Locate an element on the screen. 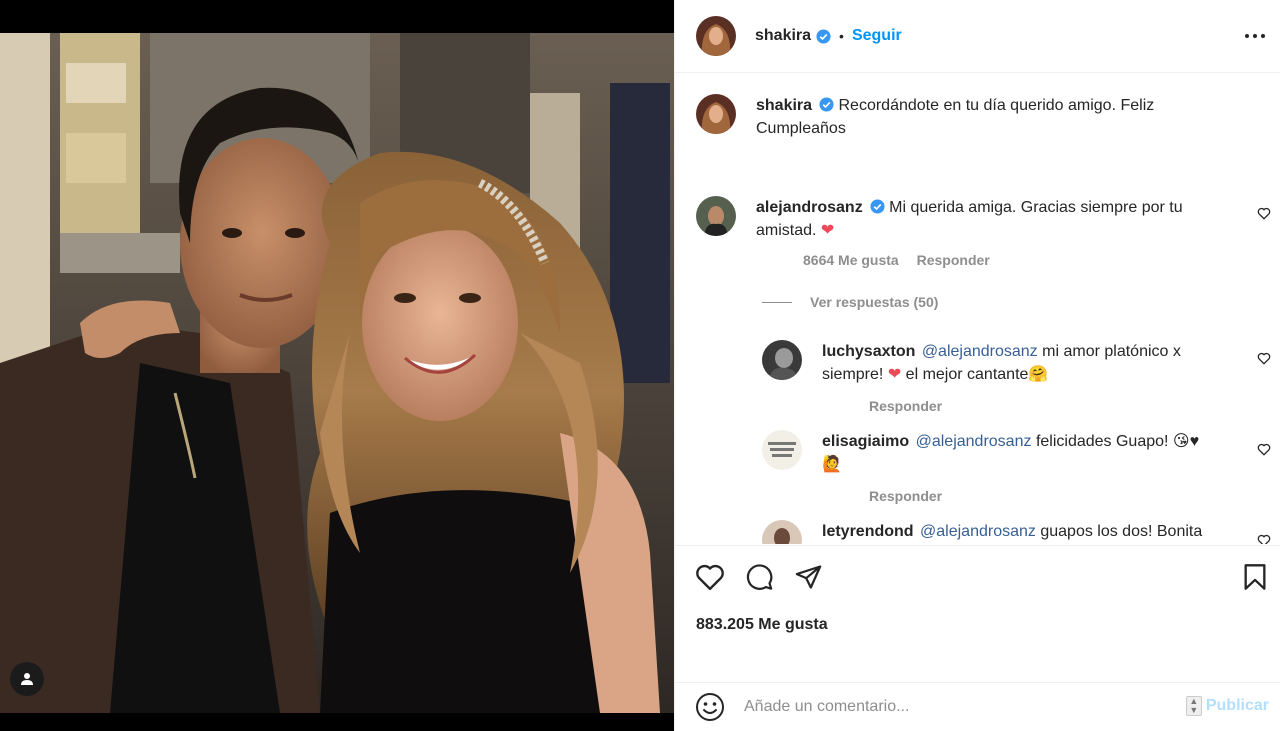 Image resolution: width=1280 pixels, height=731 pixels. post-header: shakira • Seguir is located at coordinates (977, 36).